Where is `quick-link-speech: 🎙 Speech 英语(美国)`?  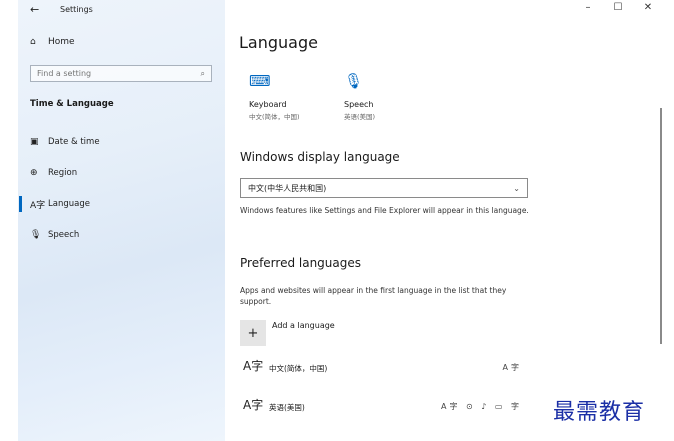
quick-link-speech: 🎙 Speech 英语(美国) is located at coordinates (359, 96).